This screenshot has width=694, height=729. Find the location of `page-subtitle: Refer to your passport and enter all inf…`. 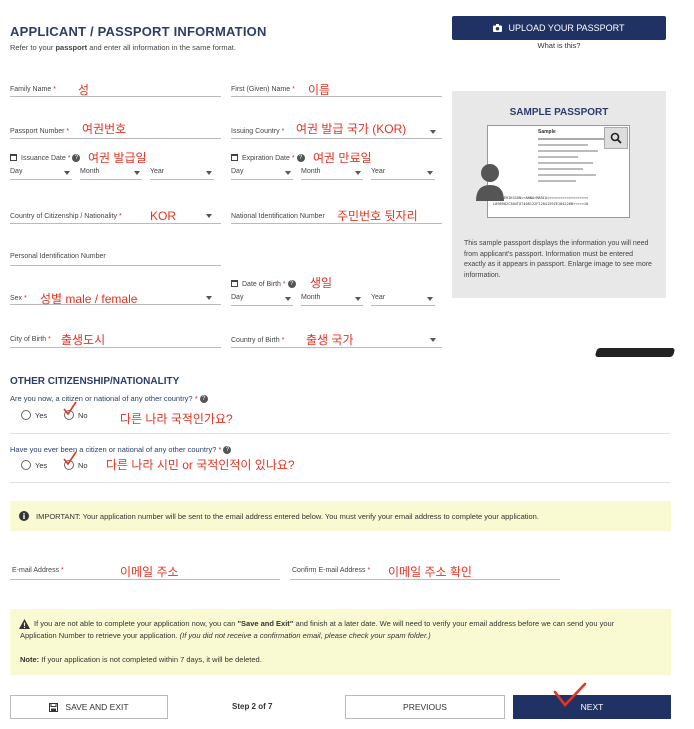

page-subtitle: Refer to your passport and enter all inf… is located at coordinates (123, 47).